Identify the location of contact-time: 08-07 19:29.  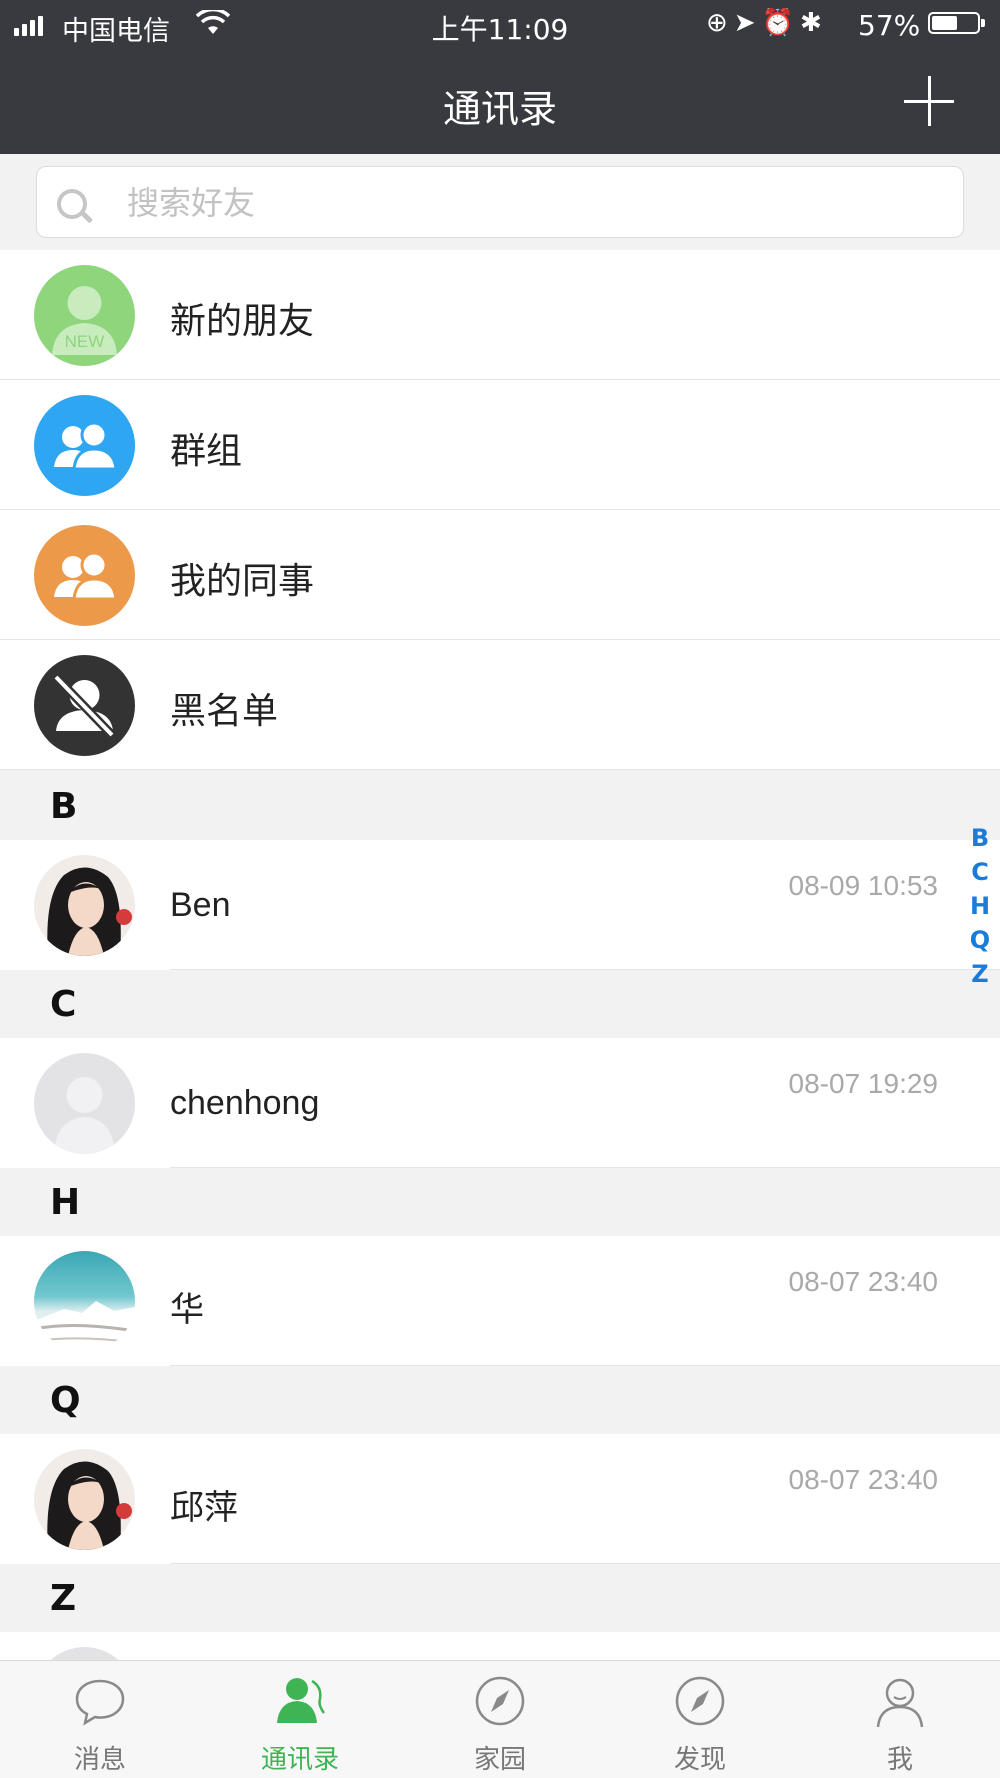
(863, 1083).